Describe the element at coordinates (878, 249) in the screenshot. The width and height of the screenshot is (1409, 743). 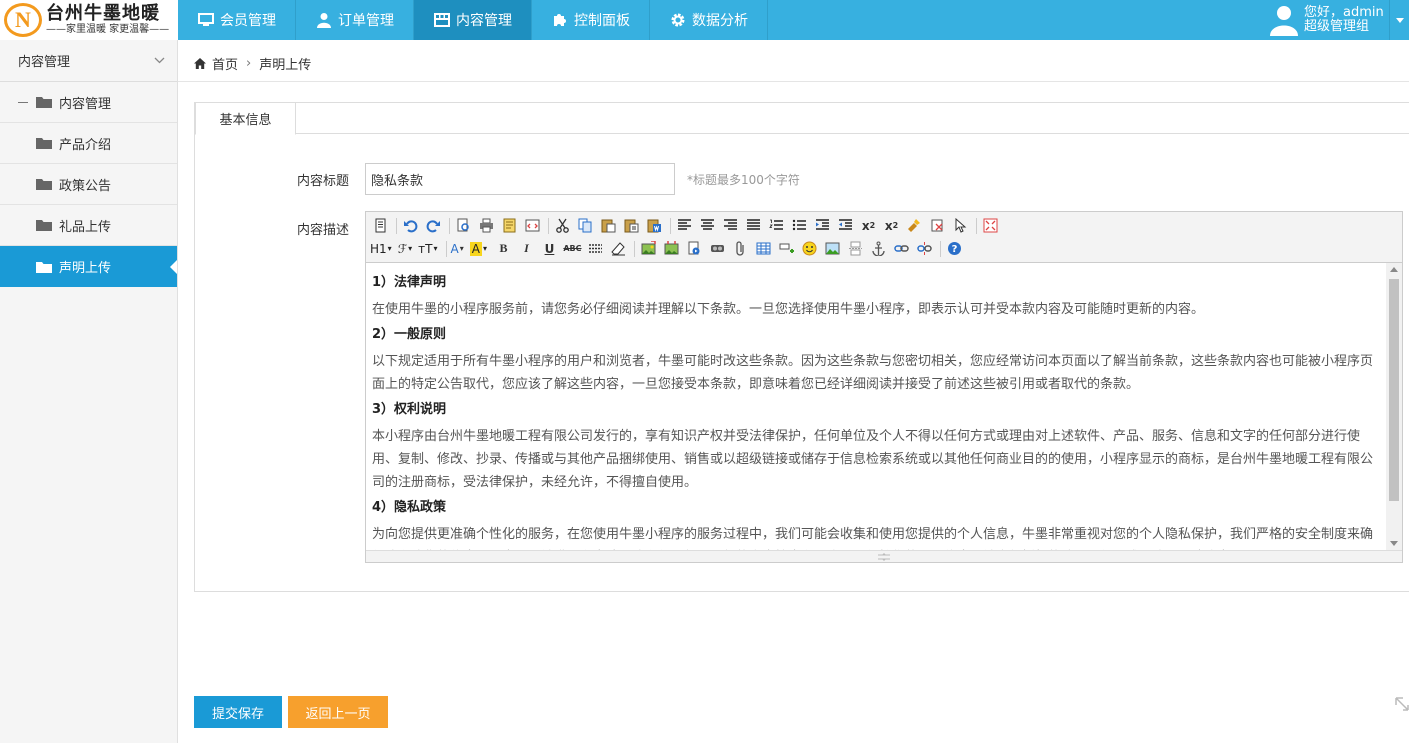
I see `anchor-icon` at that location.